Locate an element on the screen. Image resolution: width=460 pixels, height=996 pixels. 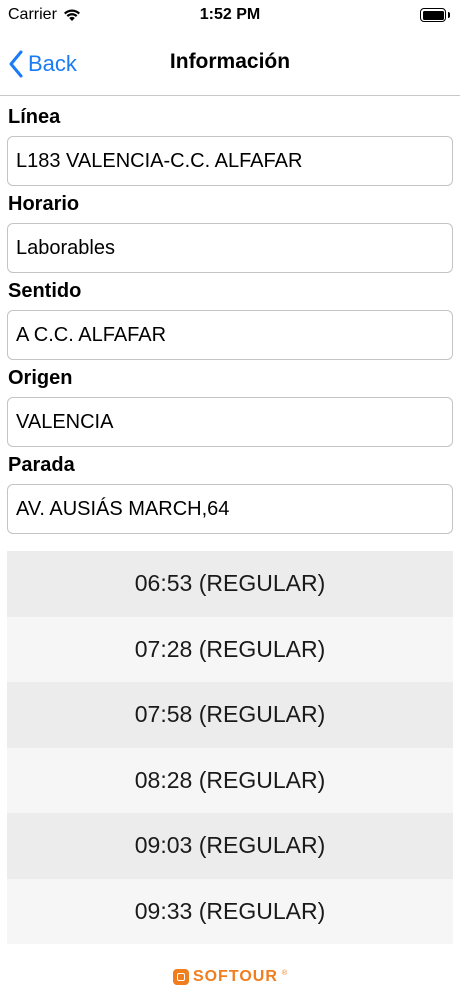
battery-icon is located at coordinates (433, 15).